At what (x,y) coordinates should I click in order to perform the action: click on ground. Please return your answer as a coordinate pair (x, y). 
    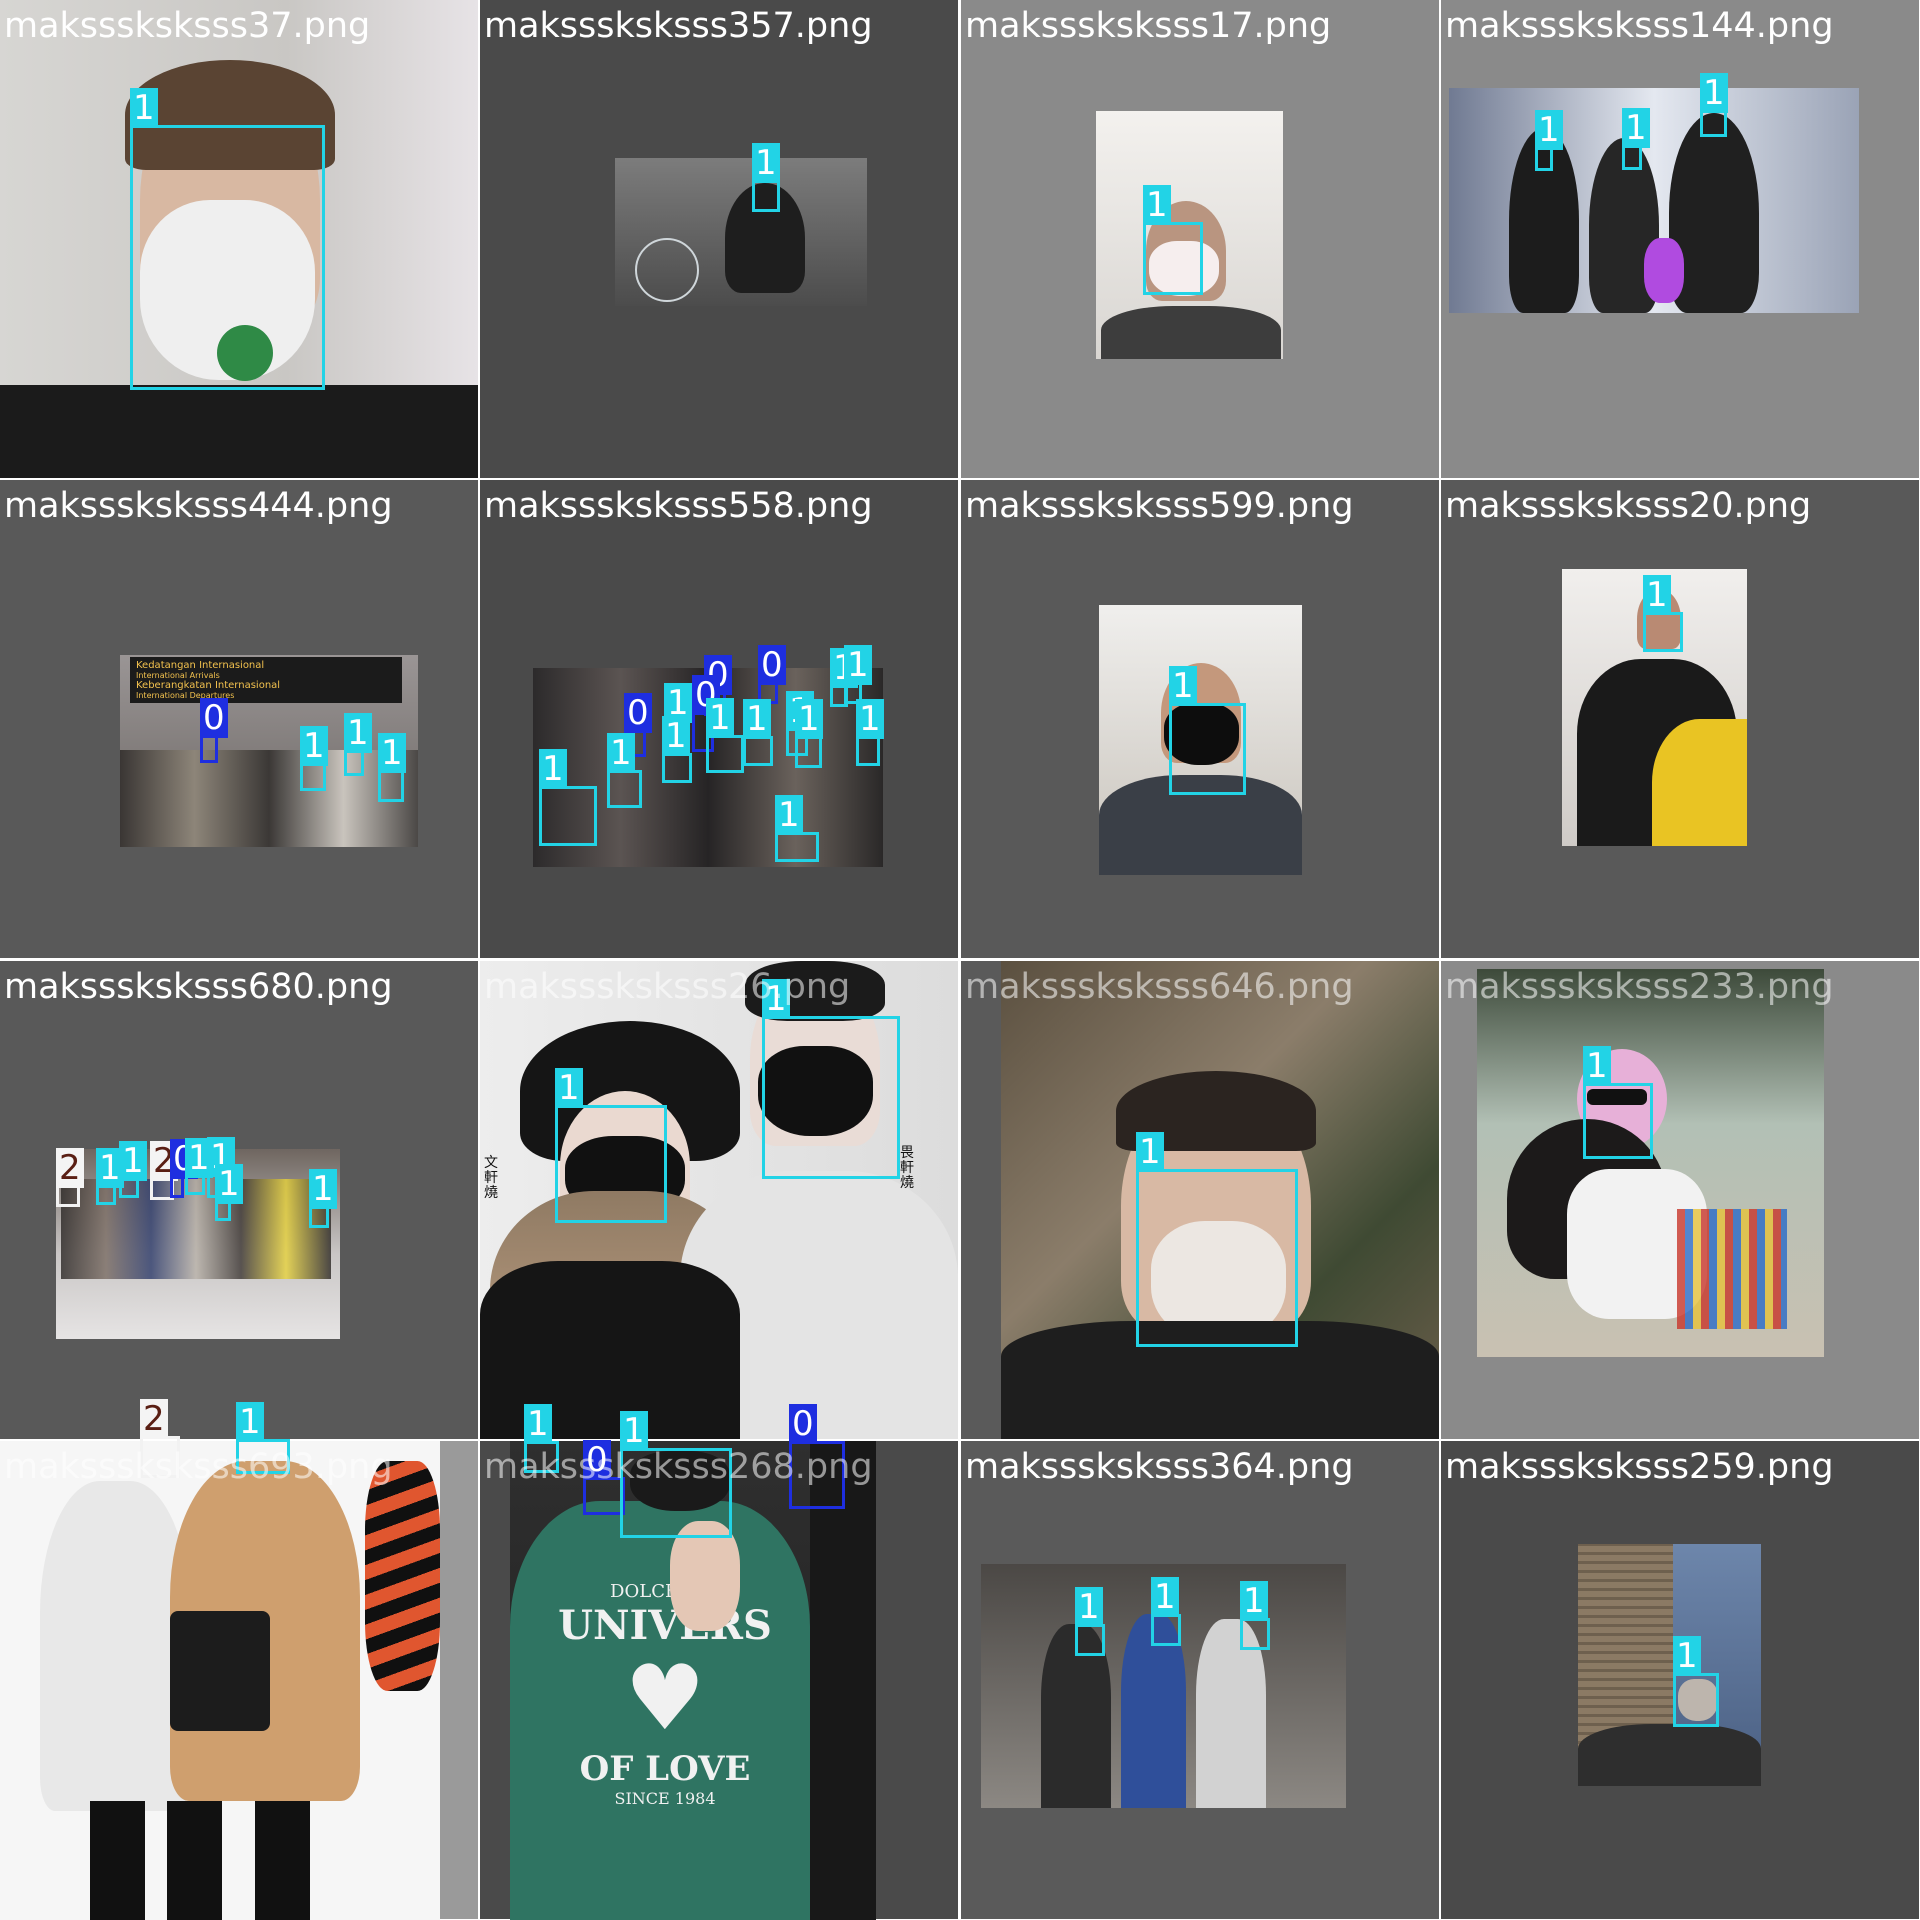
    Looking at the image, I should click on (1669, 1755).